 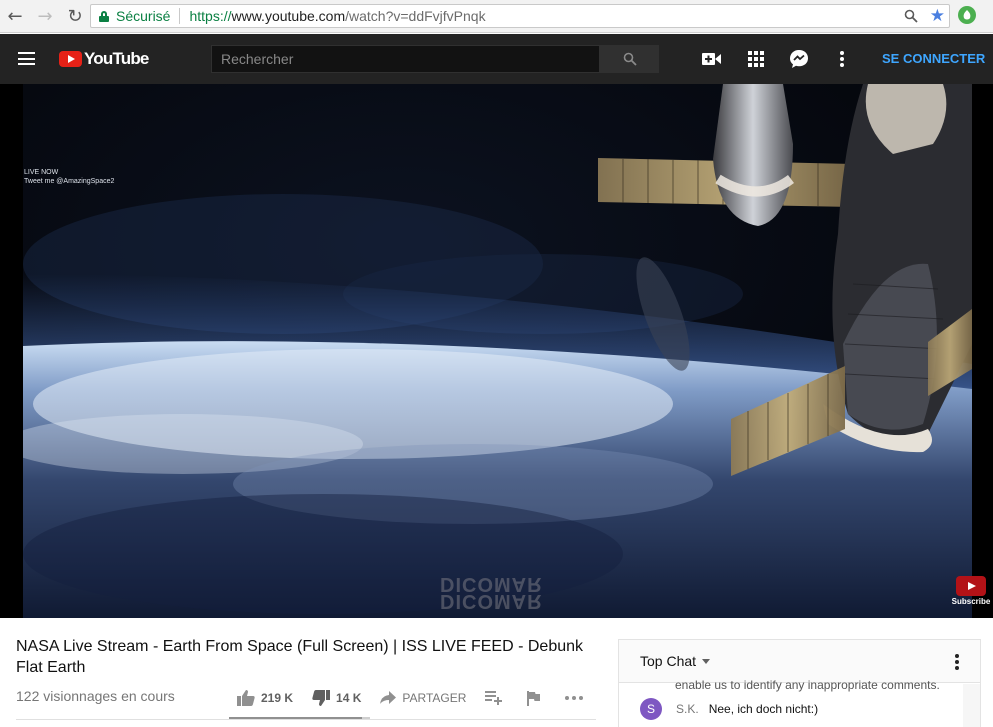 I want to click on search-icon, so click(x=630, y=59).